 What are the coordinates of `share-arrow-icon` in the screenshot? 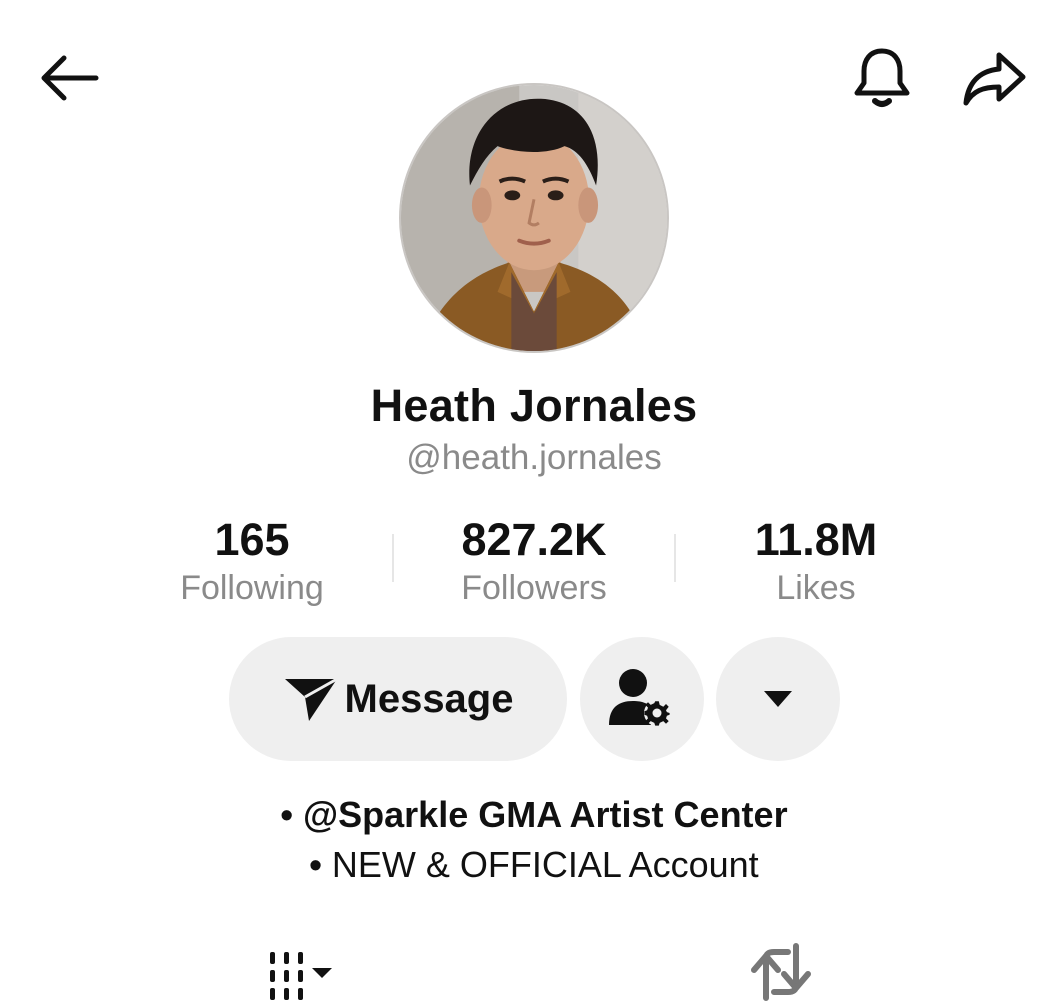 It's located at (994, 79).